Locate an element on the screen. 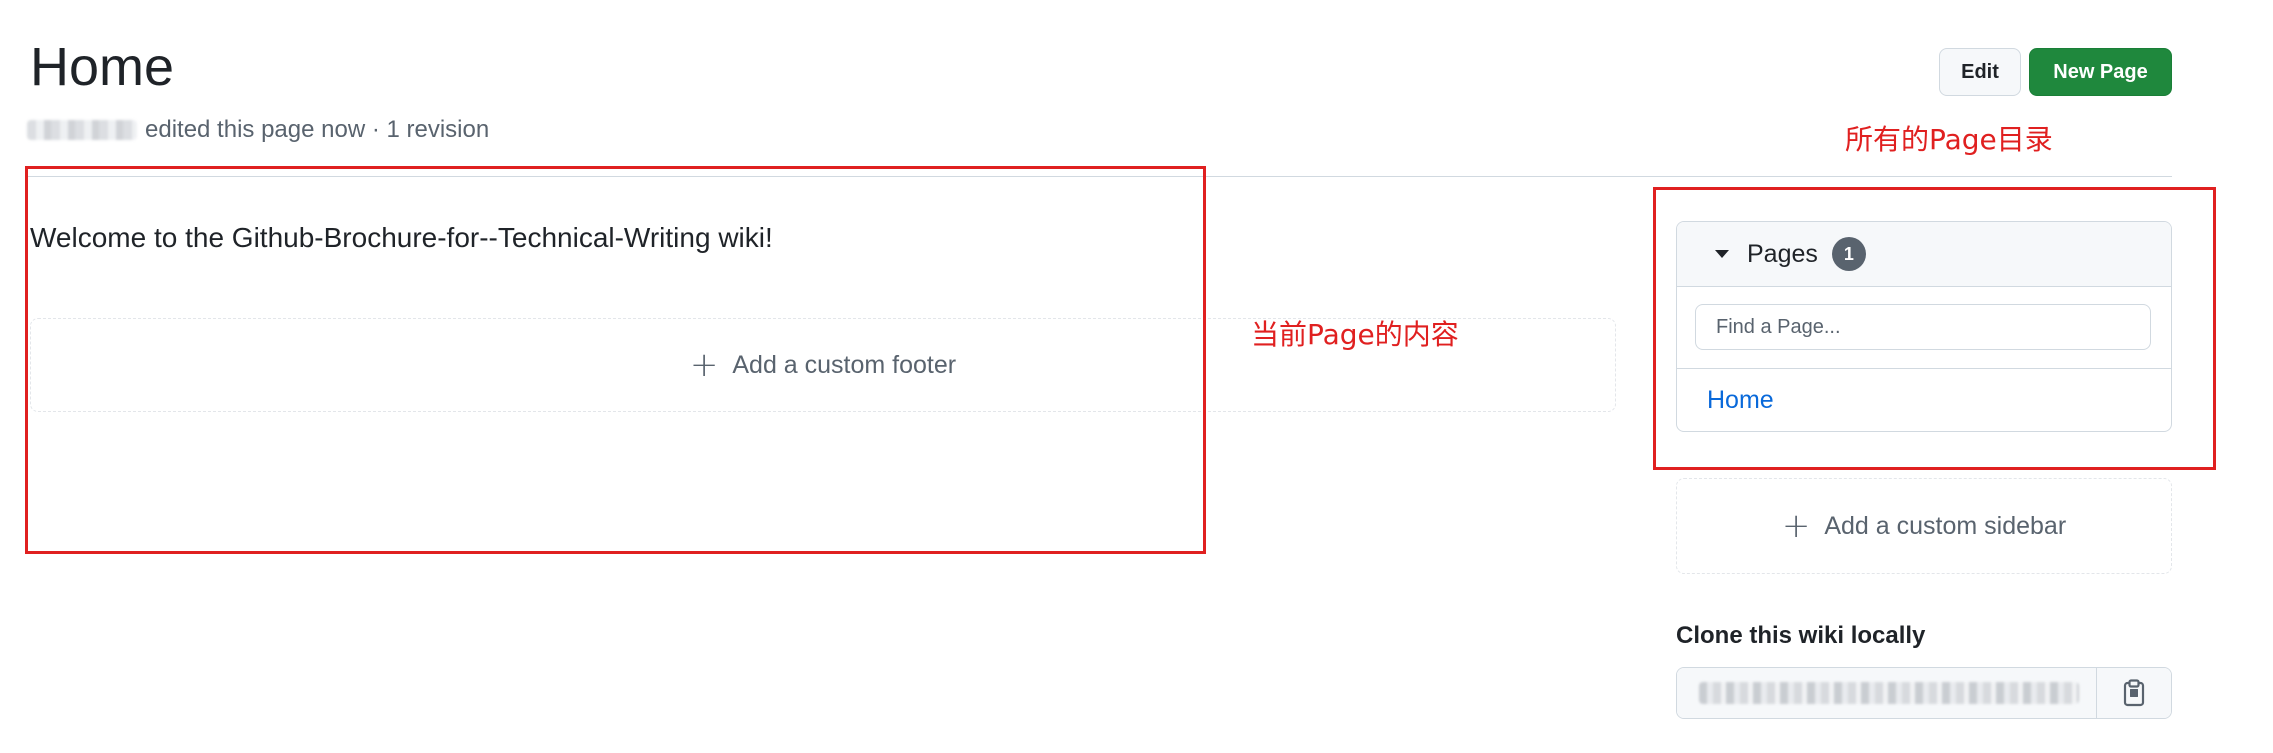  add-custom-sidebar-button: + Add a custom sidebar is located at coordinates (1924, 526).